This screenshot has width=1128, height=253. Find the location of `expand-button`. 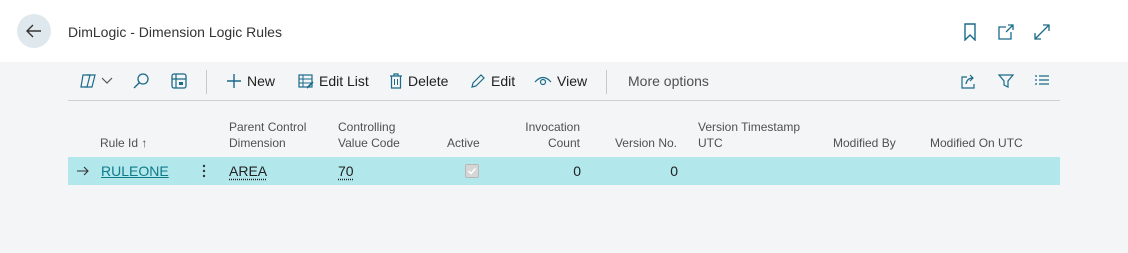

expand-button is located at coordinates (1042, 32).